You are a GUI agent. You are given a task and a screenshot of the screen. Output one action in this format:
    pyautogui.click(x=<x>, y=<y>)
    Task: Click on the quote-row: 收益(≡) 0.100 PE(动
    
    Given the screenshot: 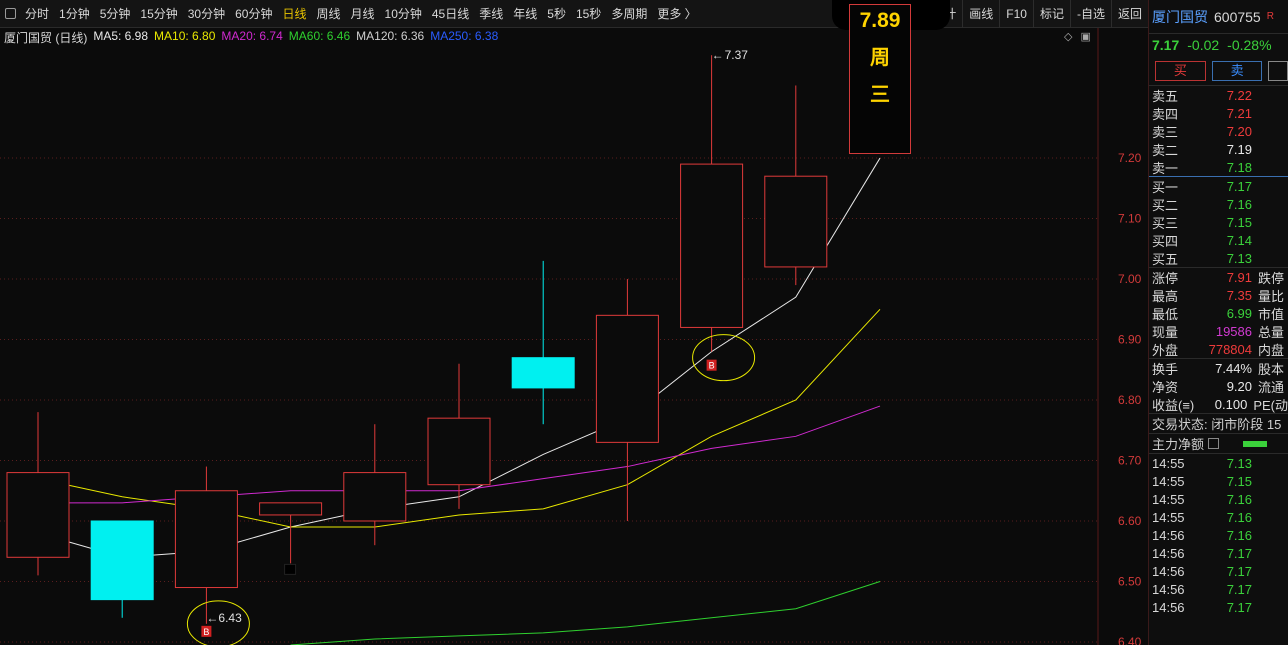 What is the action you would take?
    pyautogui.click(x=1218, y=404)
    